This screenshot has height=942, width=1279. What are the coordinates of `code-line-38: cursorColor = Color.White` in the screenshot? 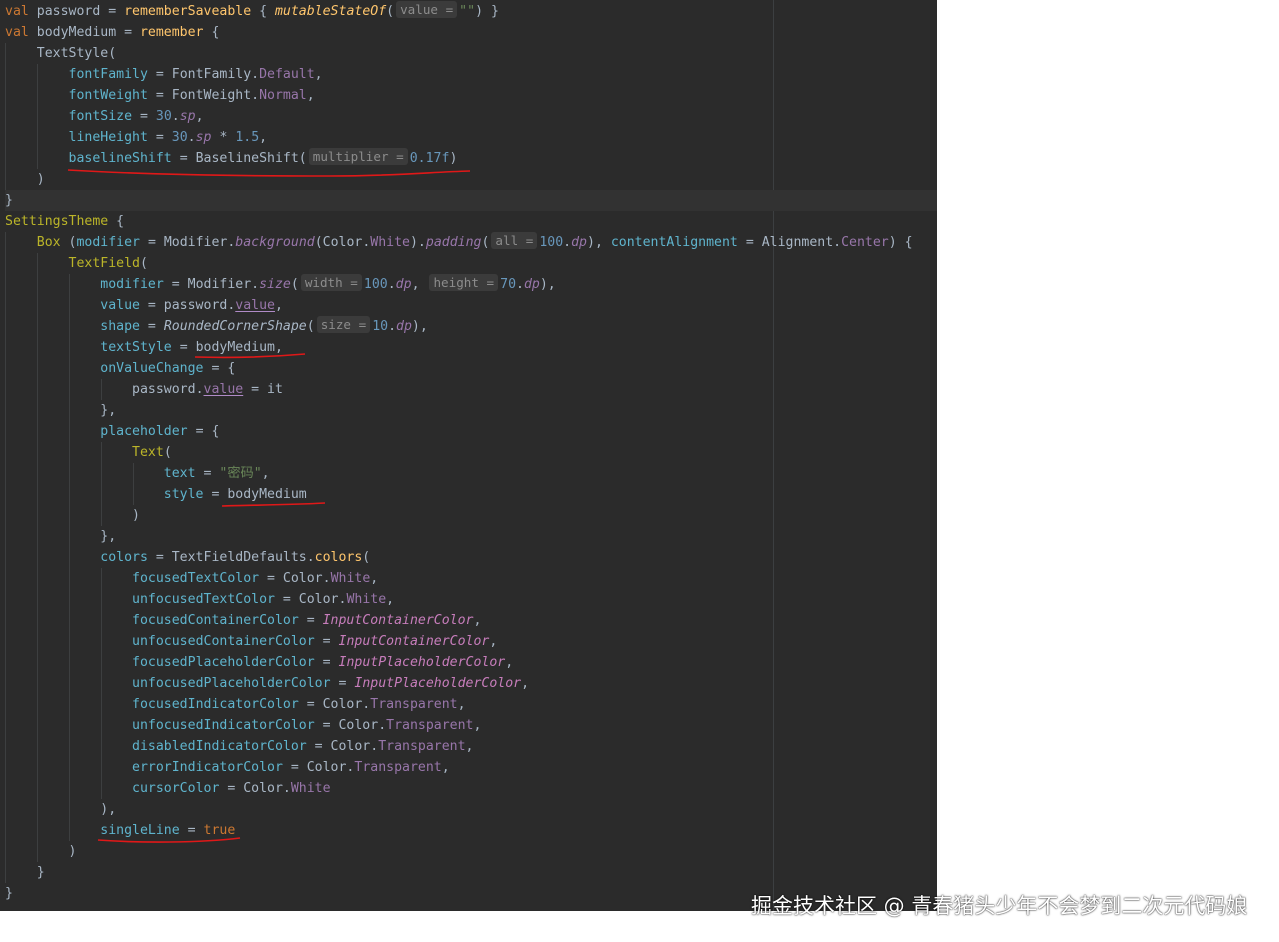 It's located at (471, 788).